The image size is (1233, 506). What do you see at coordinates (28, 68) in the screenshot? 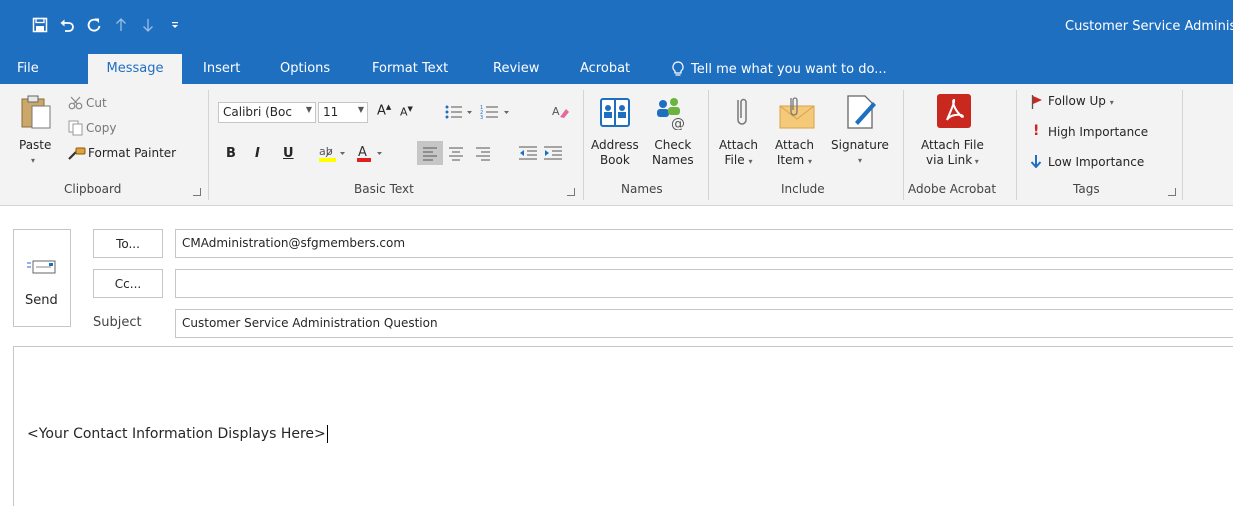
I see `tab-file: File` at bounding box center [28, 68].